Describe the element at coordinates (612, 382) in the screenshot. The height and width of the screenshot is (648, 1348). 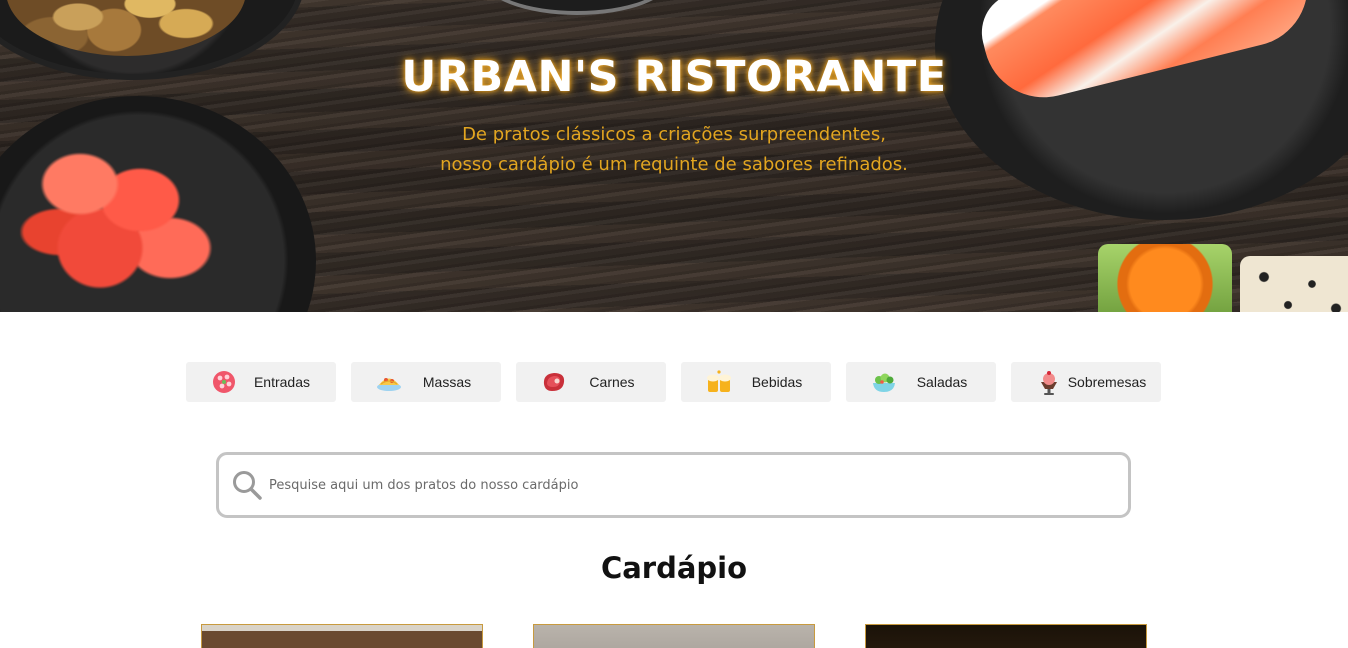
I see `category-label: Carnes` at that location.